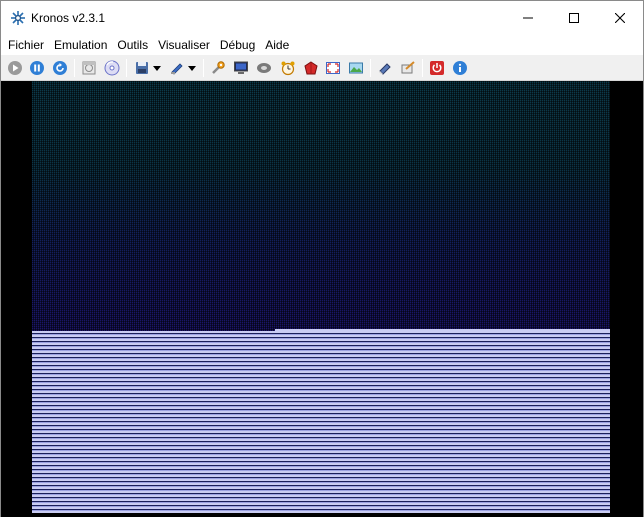 The width and height of the screenshot is (644, 517). Describe the element at coordinates (26, 45) in the screenshot. I see `menu-fichier: Fichier` at that location.